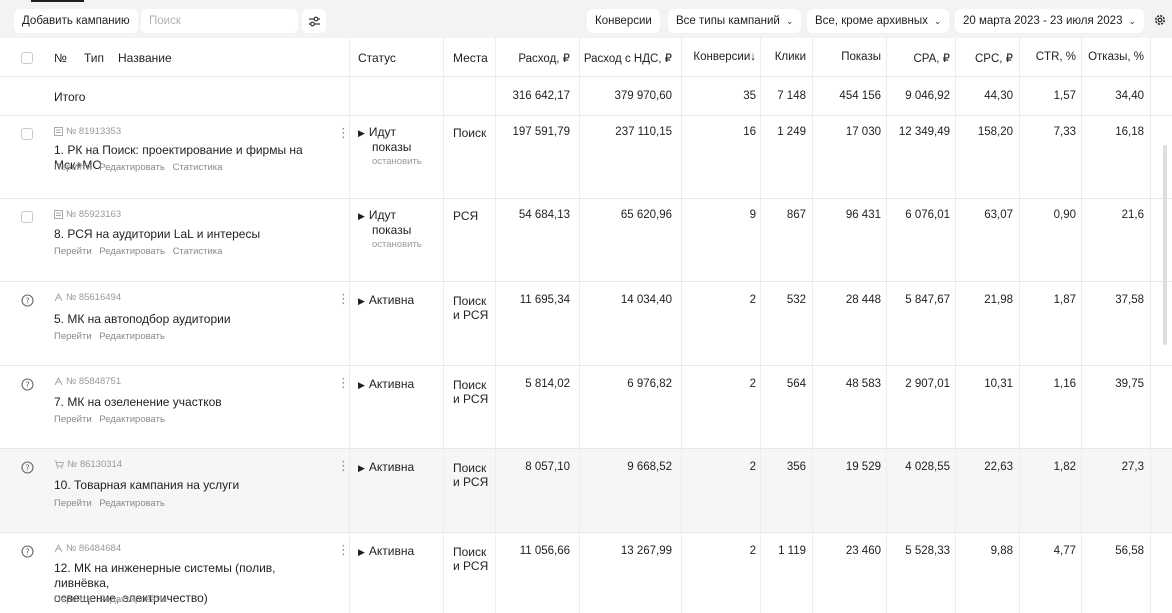 This screenshot has width=1172, height=613. Describe the element at coordinates (27, 58) in the screenshot. I see `select-all-checkbox` at that location.